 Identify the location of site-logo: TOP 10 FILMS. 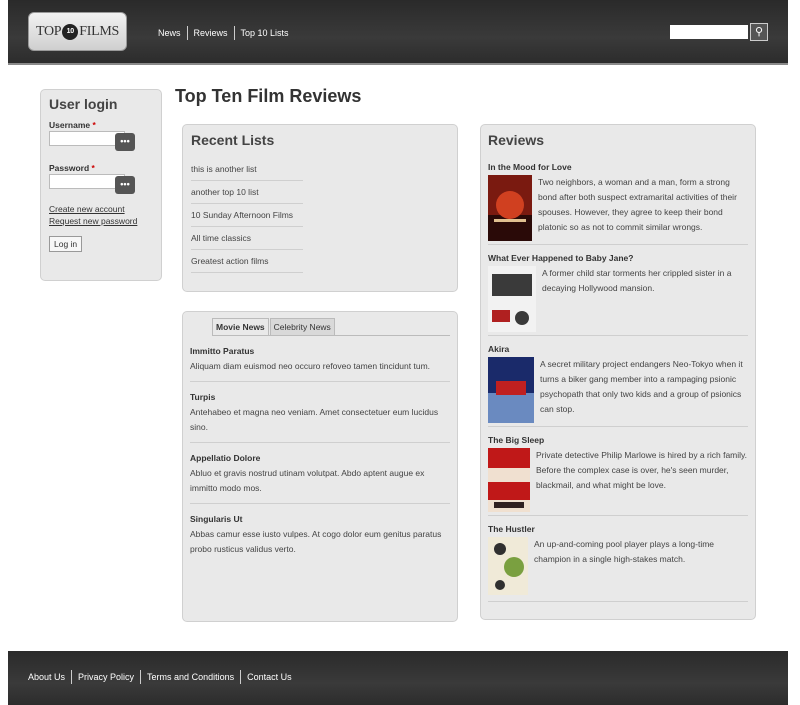
(77, 31).